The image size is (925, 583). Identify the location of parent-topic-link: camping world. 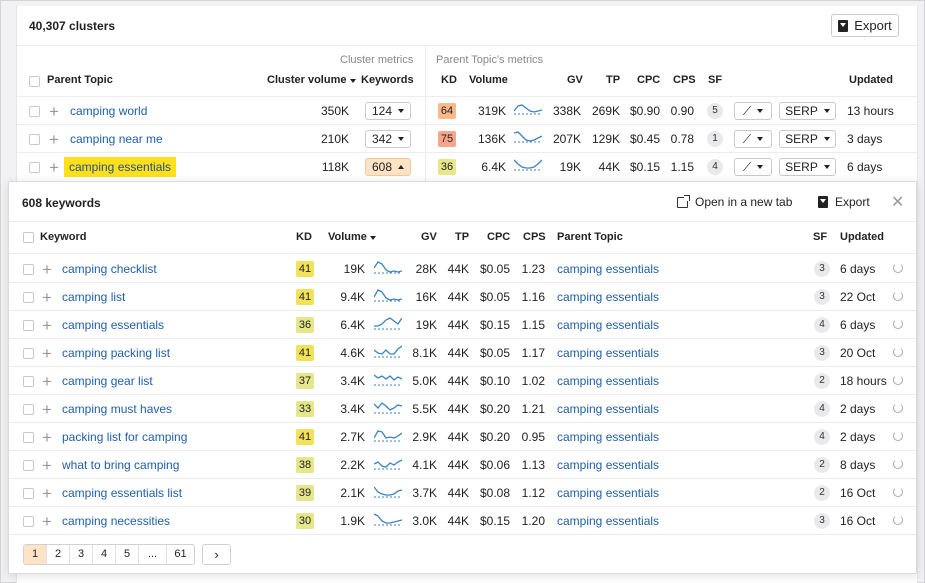
(108, 111).